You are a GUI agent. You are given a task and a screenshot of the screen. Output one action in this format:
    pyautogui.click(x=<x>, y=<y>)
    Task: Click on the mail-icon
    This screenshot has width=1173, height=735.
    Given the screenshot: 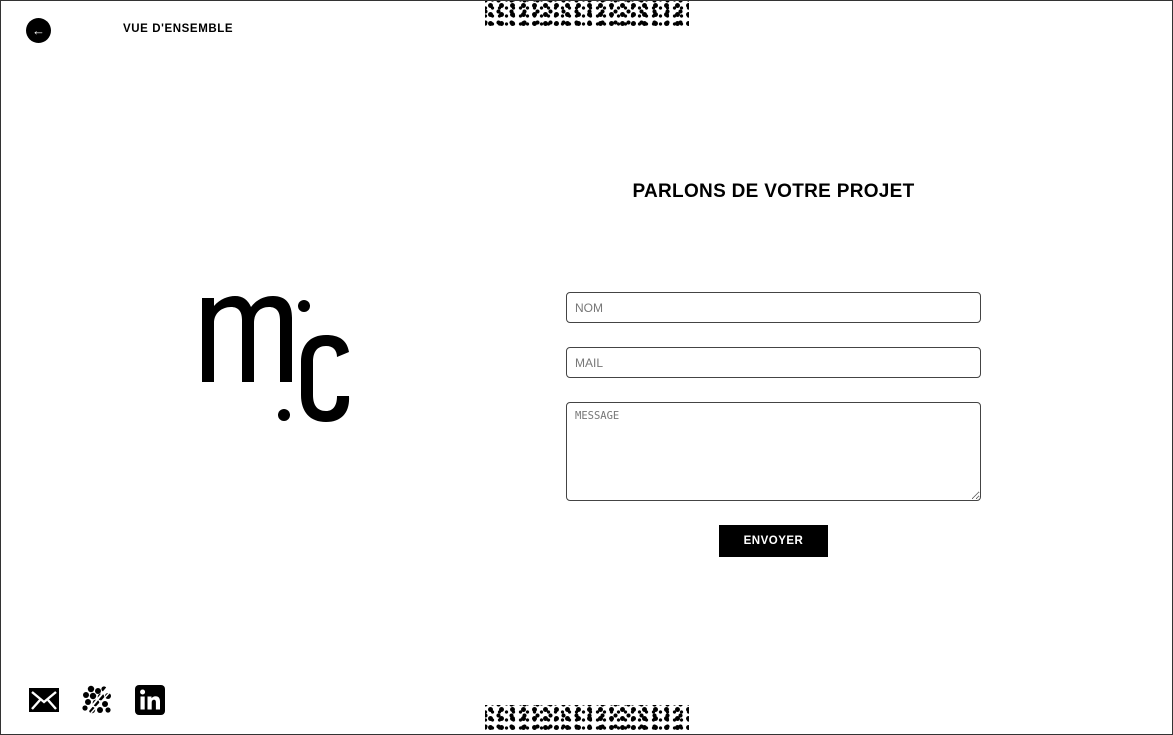 What is the action you would take?
    pyautogui.click(x=44, y=700)
    